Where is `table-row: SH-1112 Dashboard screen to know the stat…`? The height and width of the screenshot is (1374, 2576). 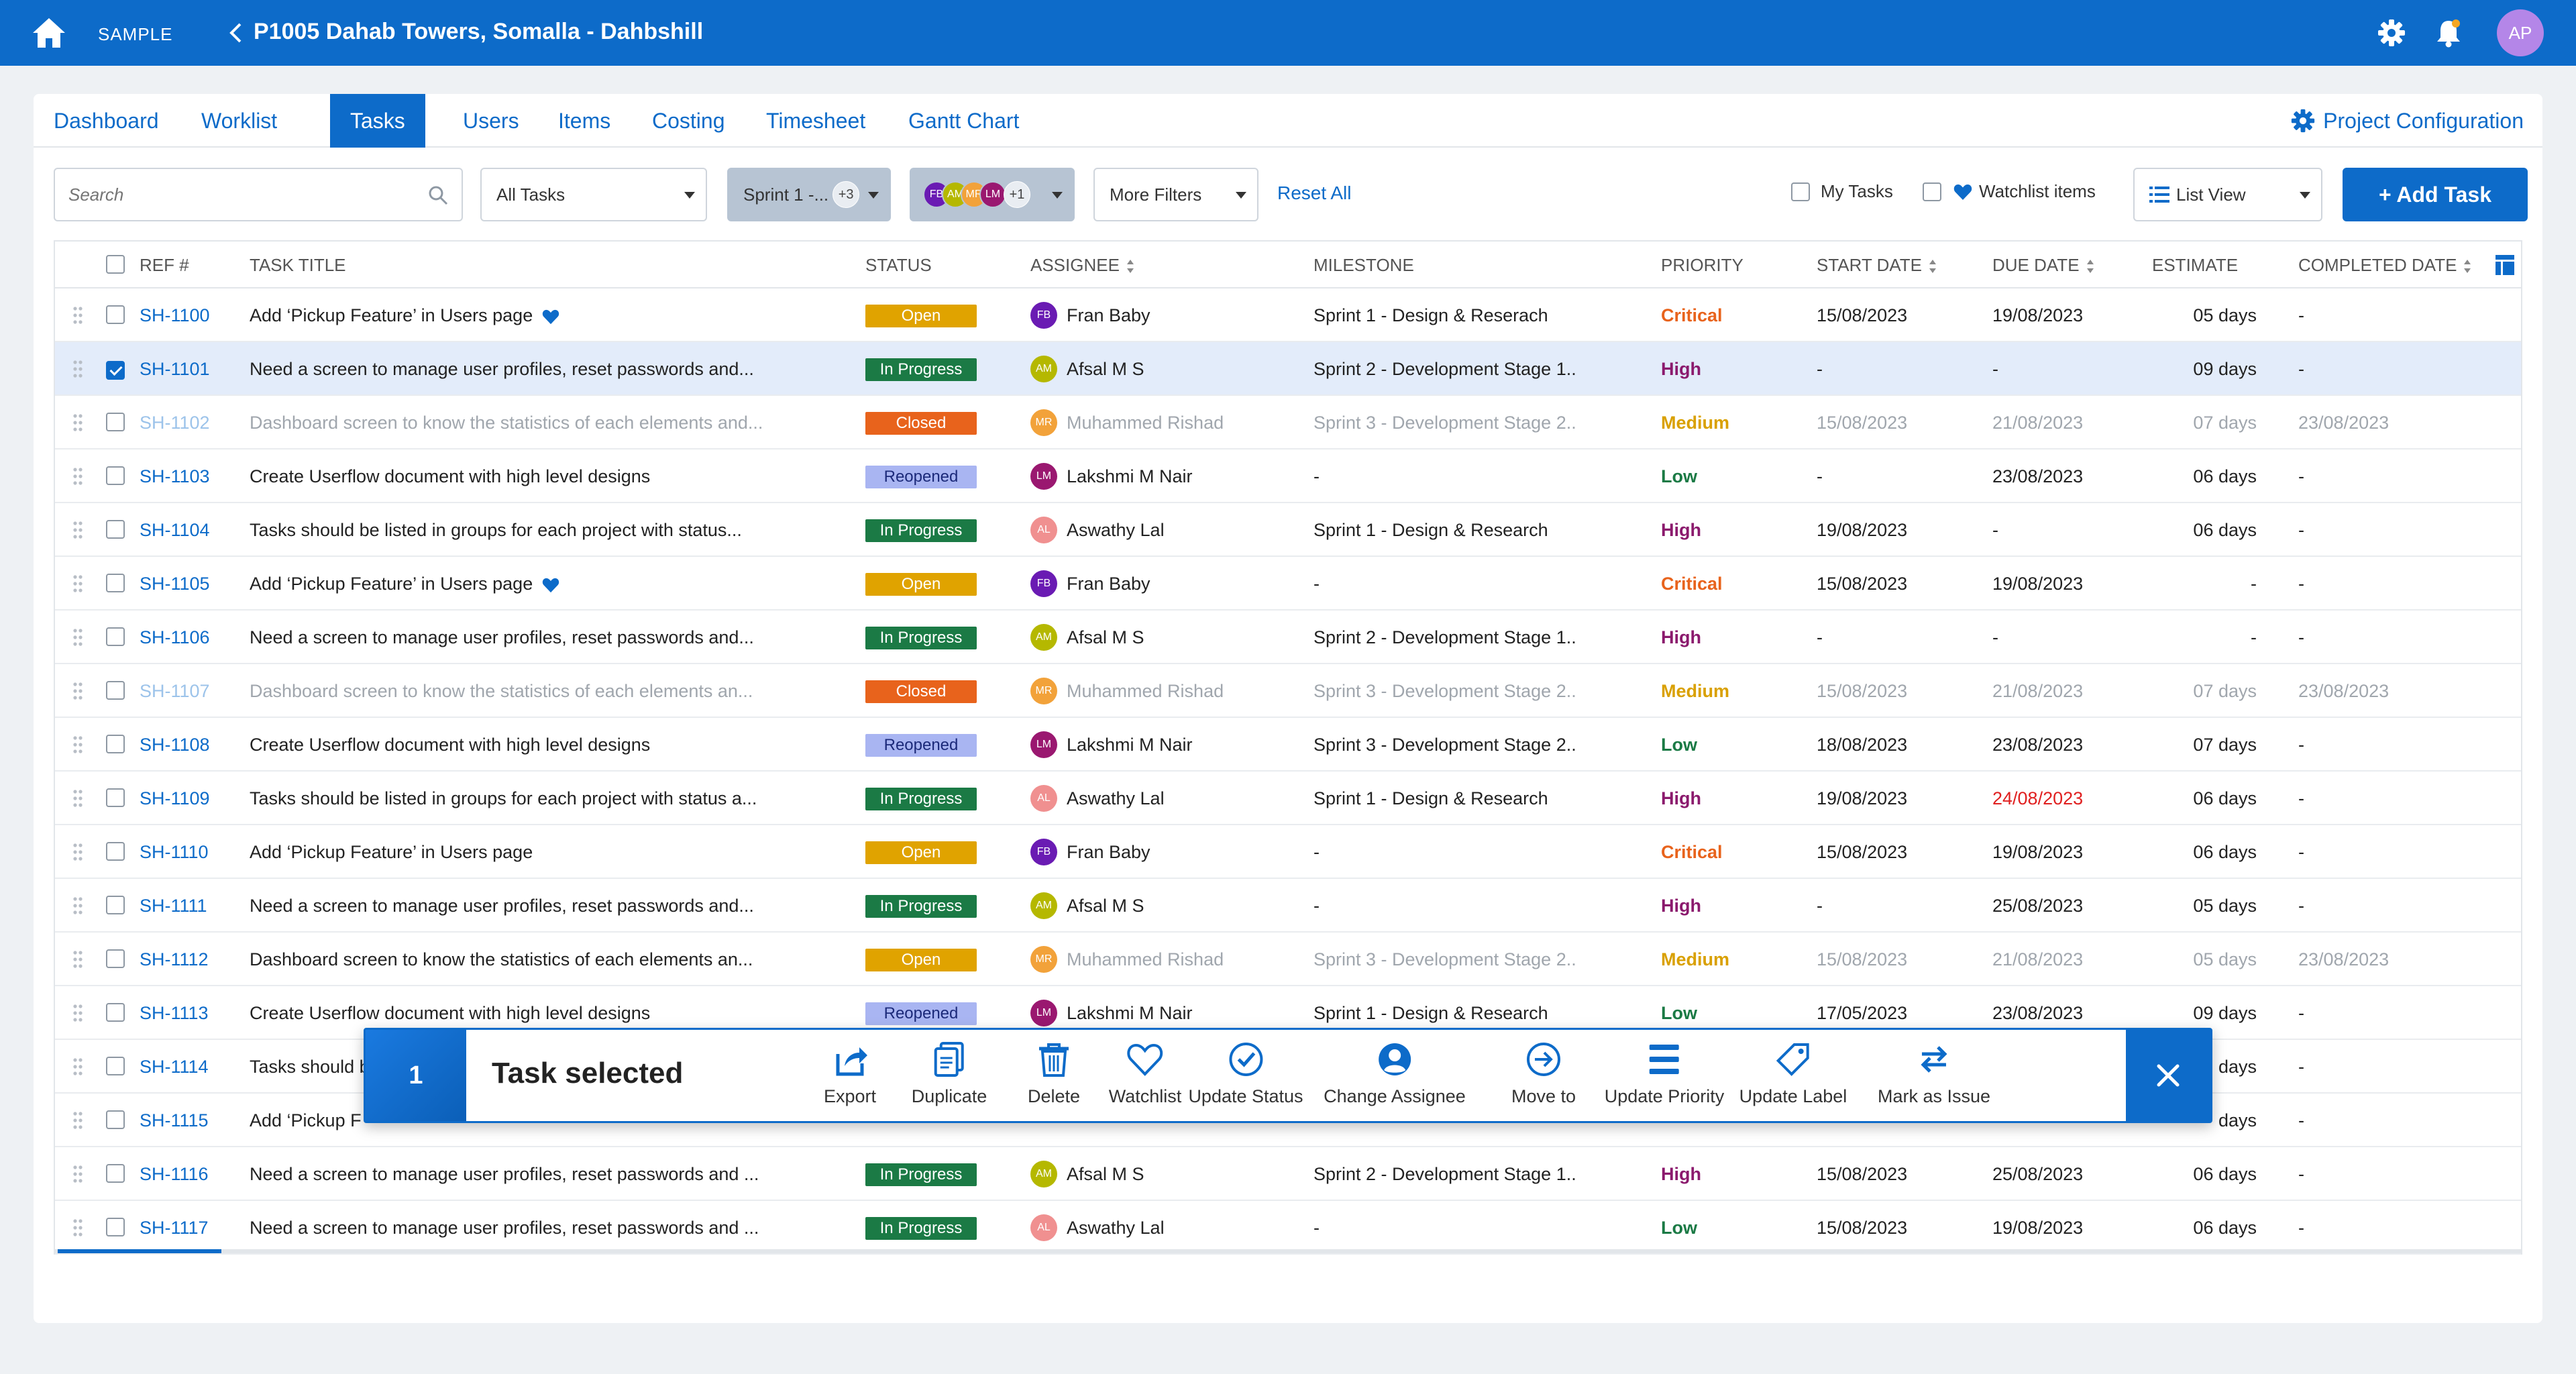
table-row: SH-1112 Dashboard screen to know the stat… is located at coordinates (1288, 959).